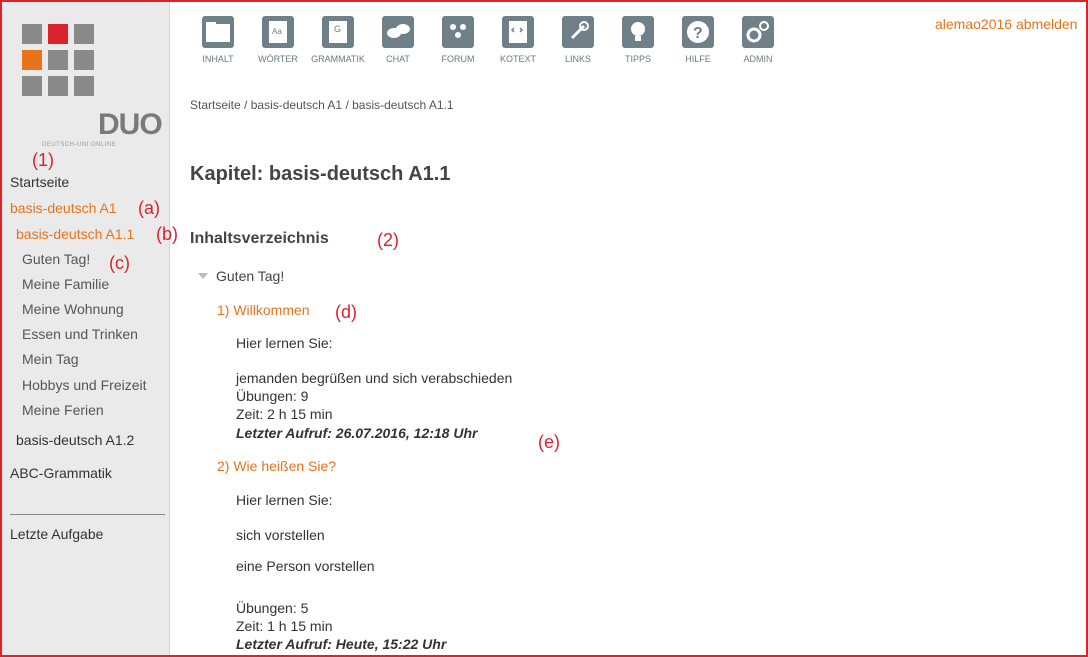 The image size is (1088, 657). I want to click on sidebar-item-letzte-aufgabe: Letzte Aufgabe, so click(56, 534).